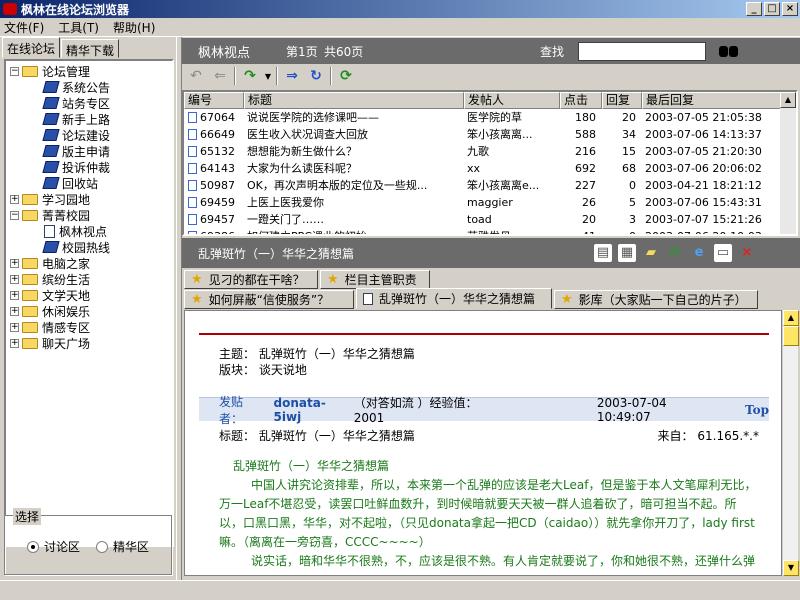 The height and width of the screenshot is (600, 800). I want to click on scroll-down-icon: ▼, so click(791, 568).